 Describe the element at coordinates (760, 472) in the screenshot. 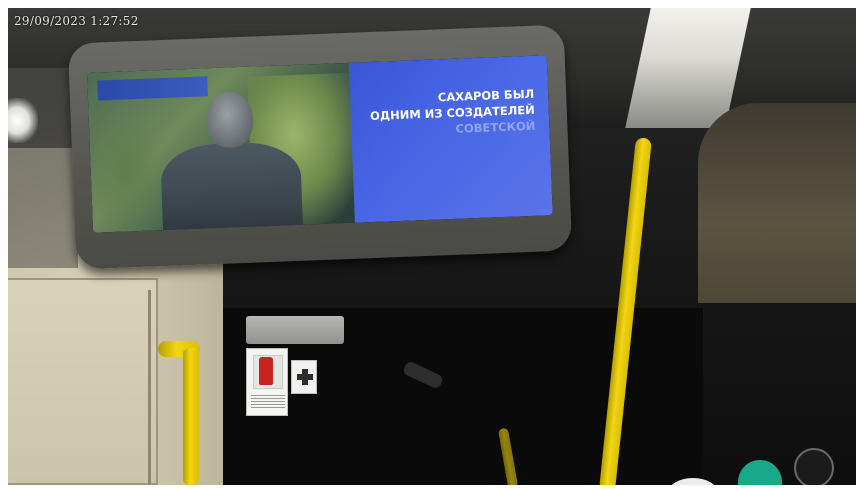

I see `teal-sticker` at that location.